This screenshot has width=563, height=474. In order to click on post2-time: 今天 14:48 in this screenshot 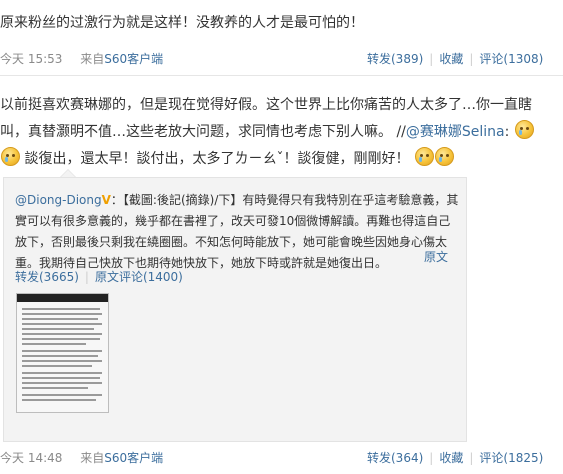, I will do `click(31, 458)`.